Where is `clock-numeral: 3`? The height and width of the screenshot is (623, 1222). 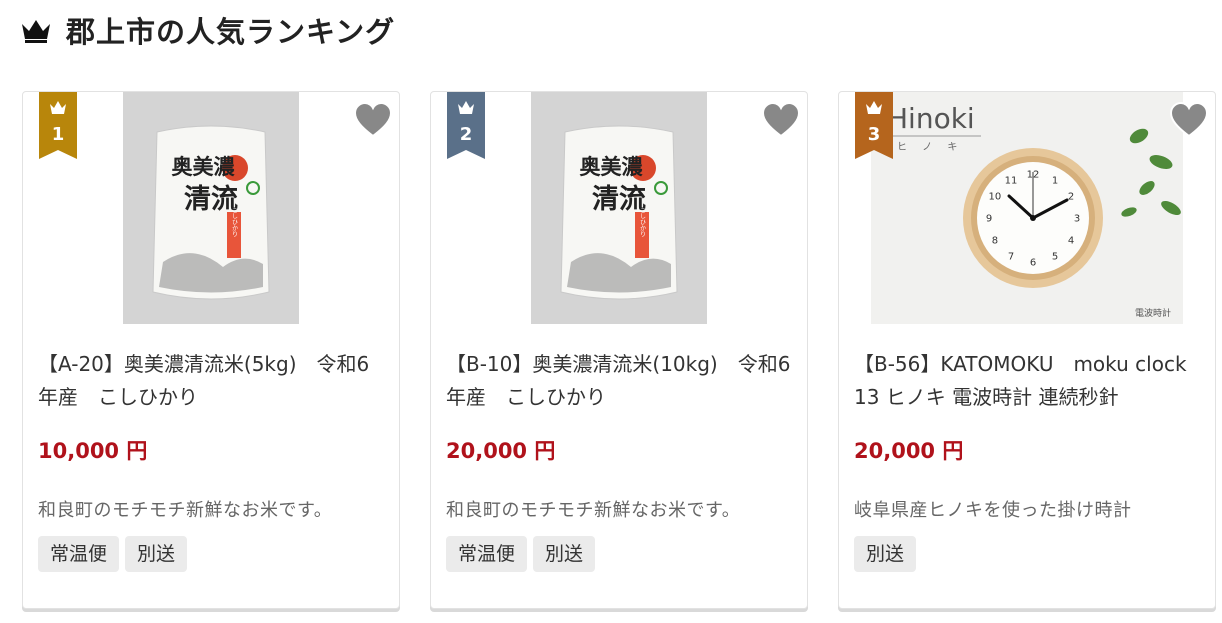
clock-numeral: 3 is located at coordinates (1077, 219).